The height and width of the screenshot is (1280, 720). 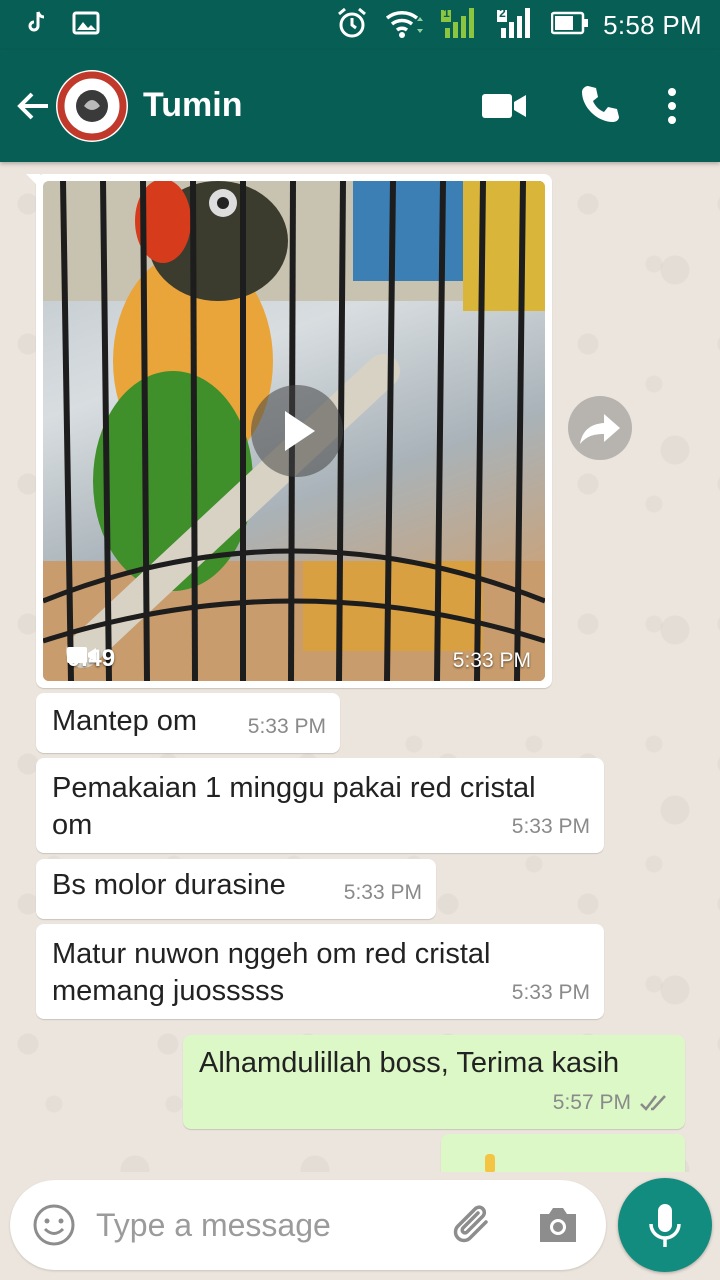 I want to click on message-line: Matur nuwon nggeh om red cristal, so click(x=271, y=954).